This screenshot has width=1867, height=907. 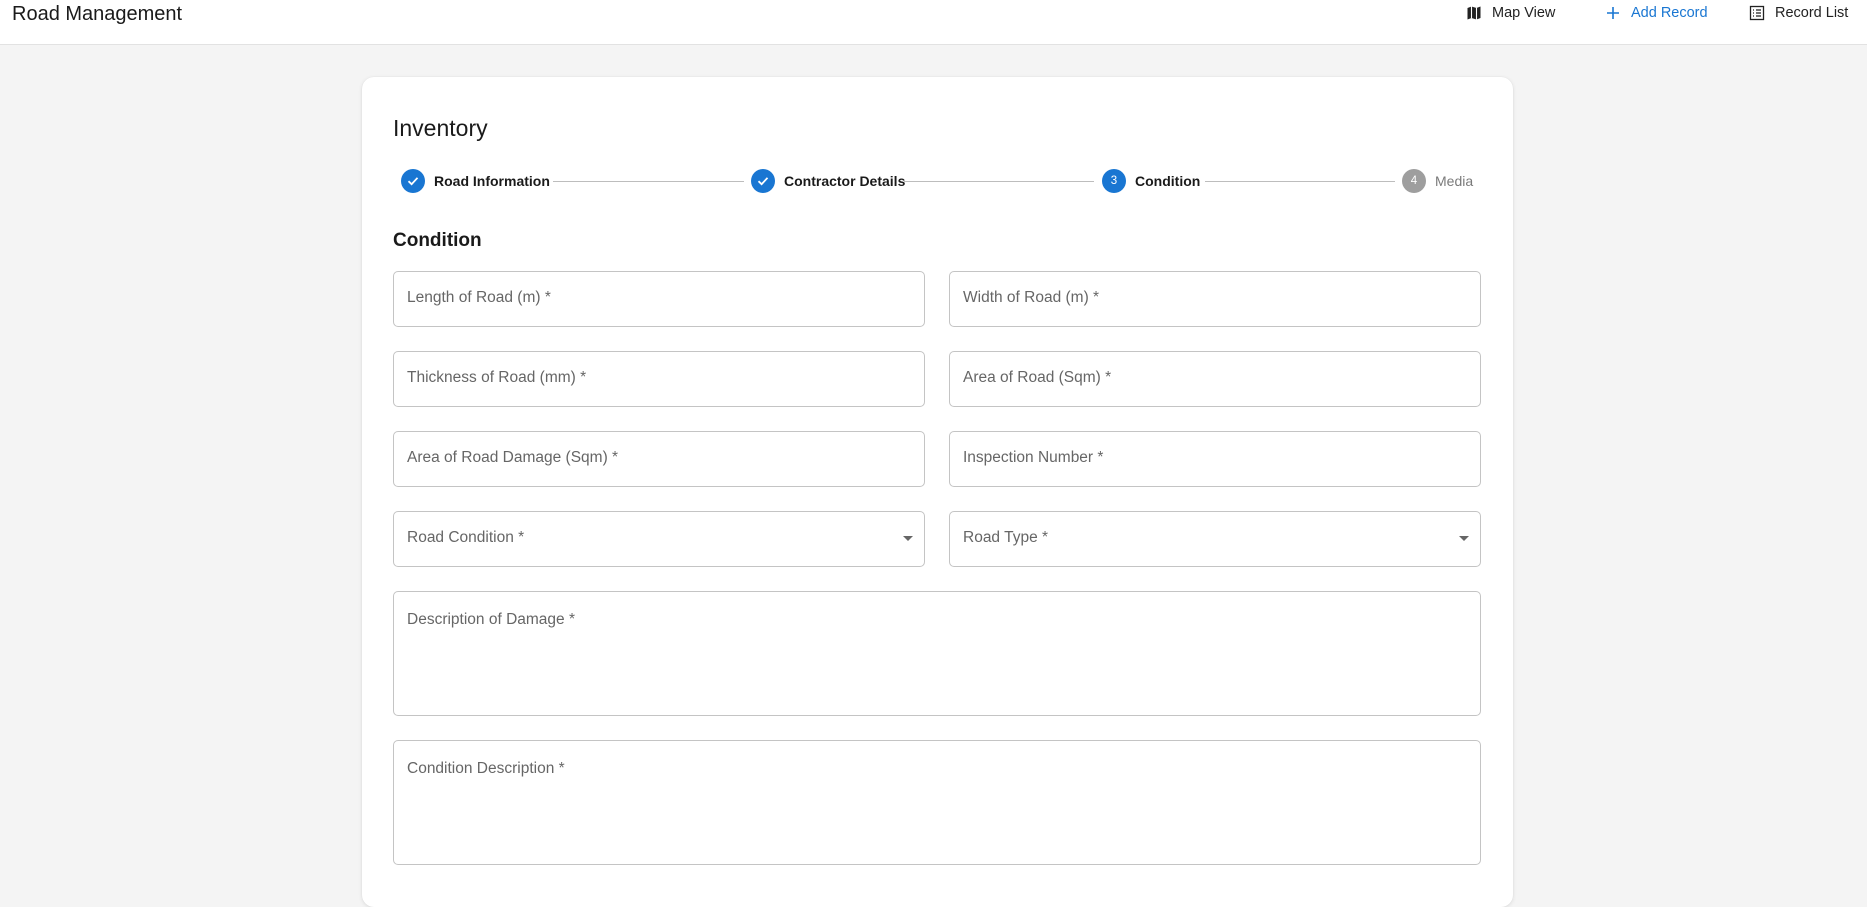 What do you see at coordinates (845, 181) in the screenshot?
I see `step-label: Contractor Details` at bounding box center [845, 181].